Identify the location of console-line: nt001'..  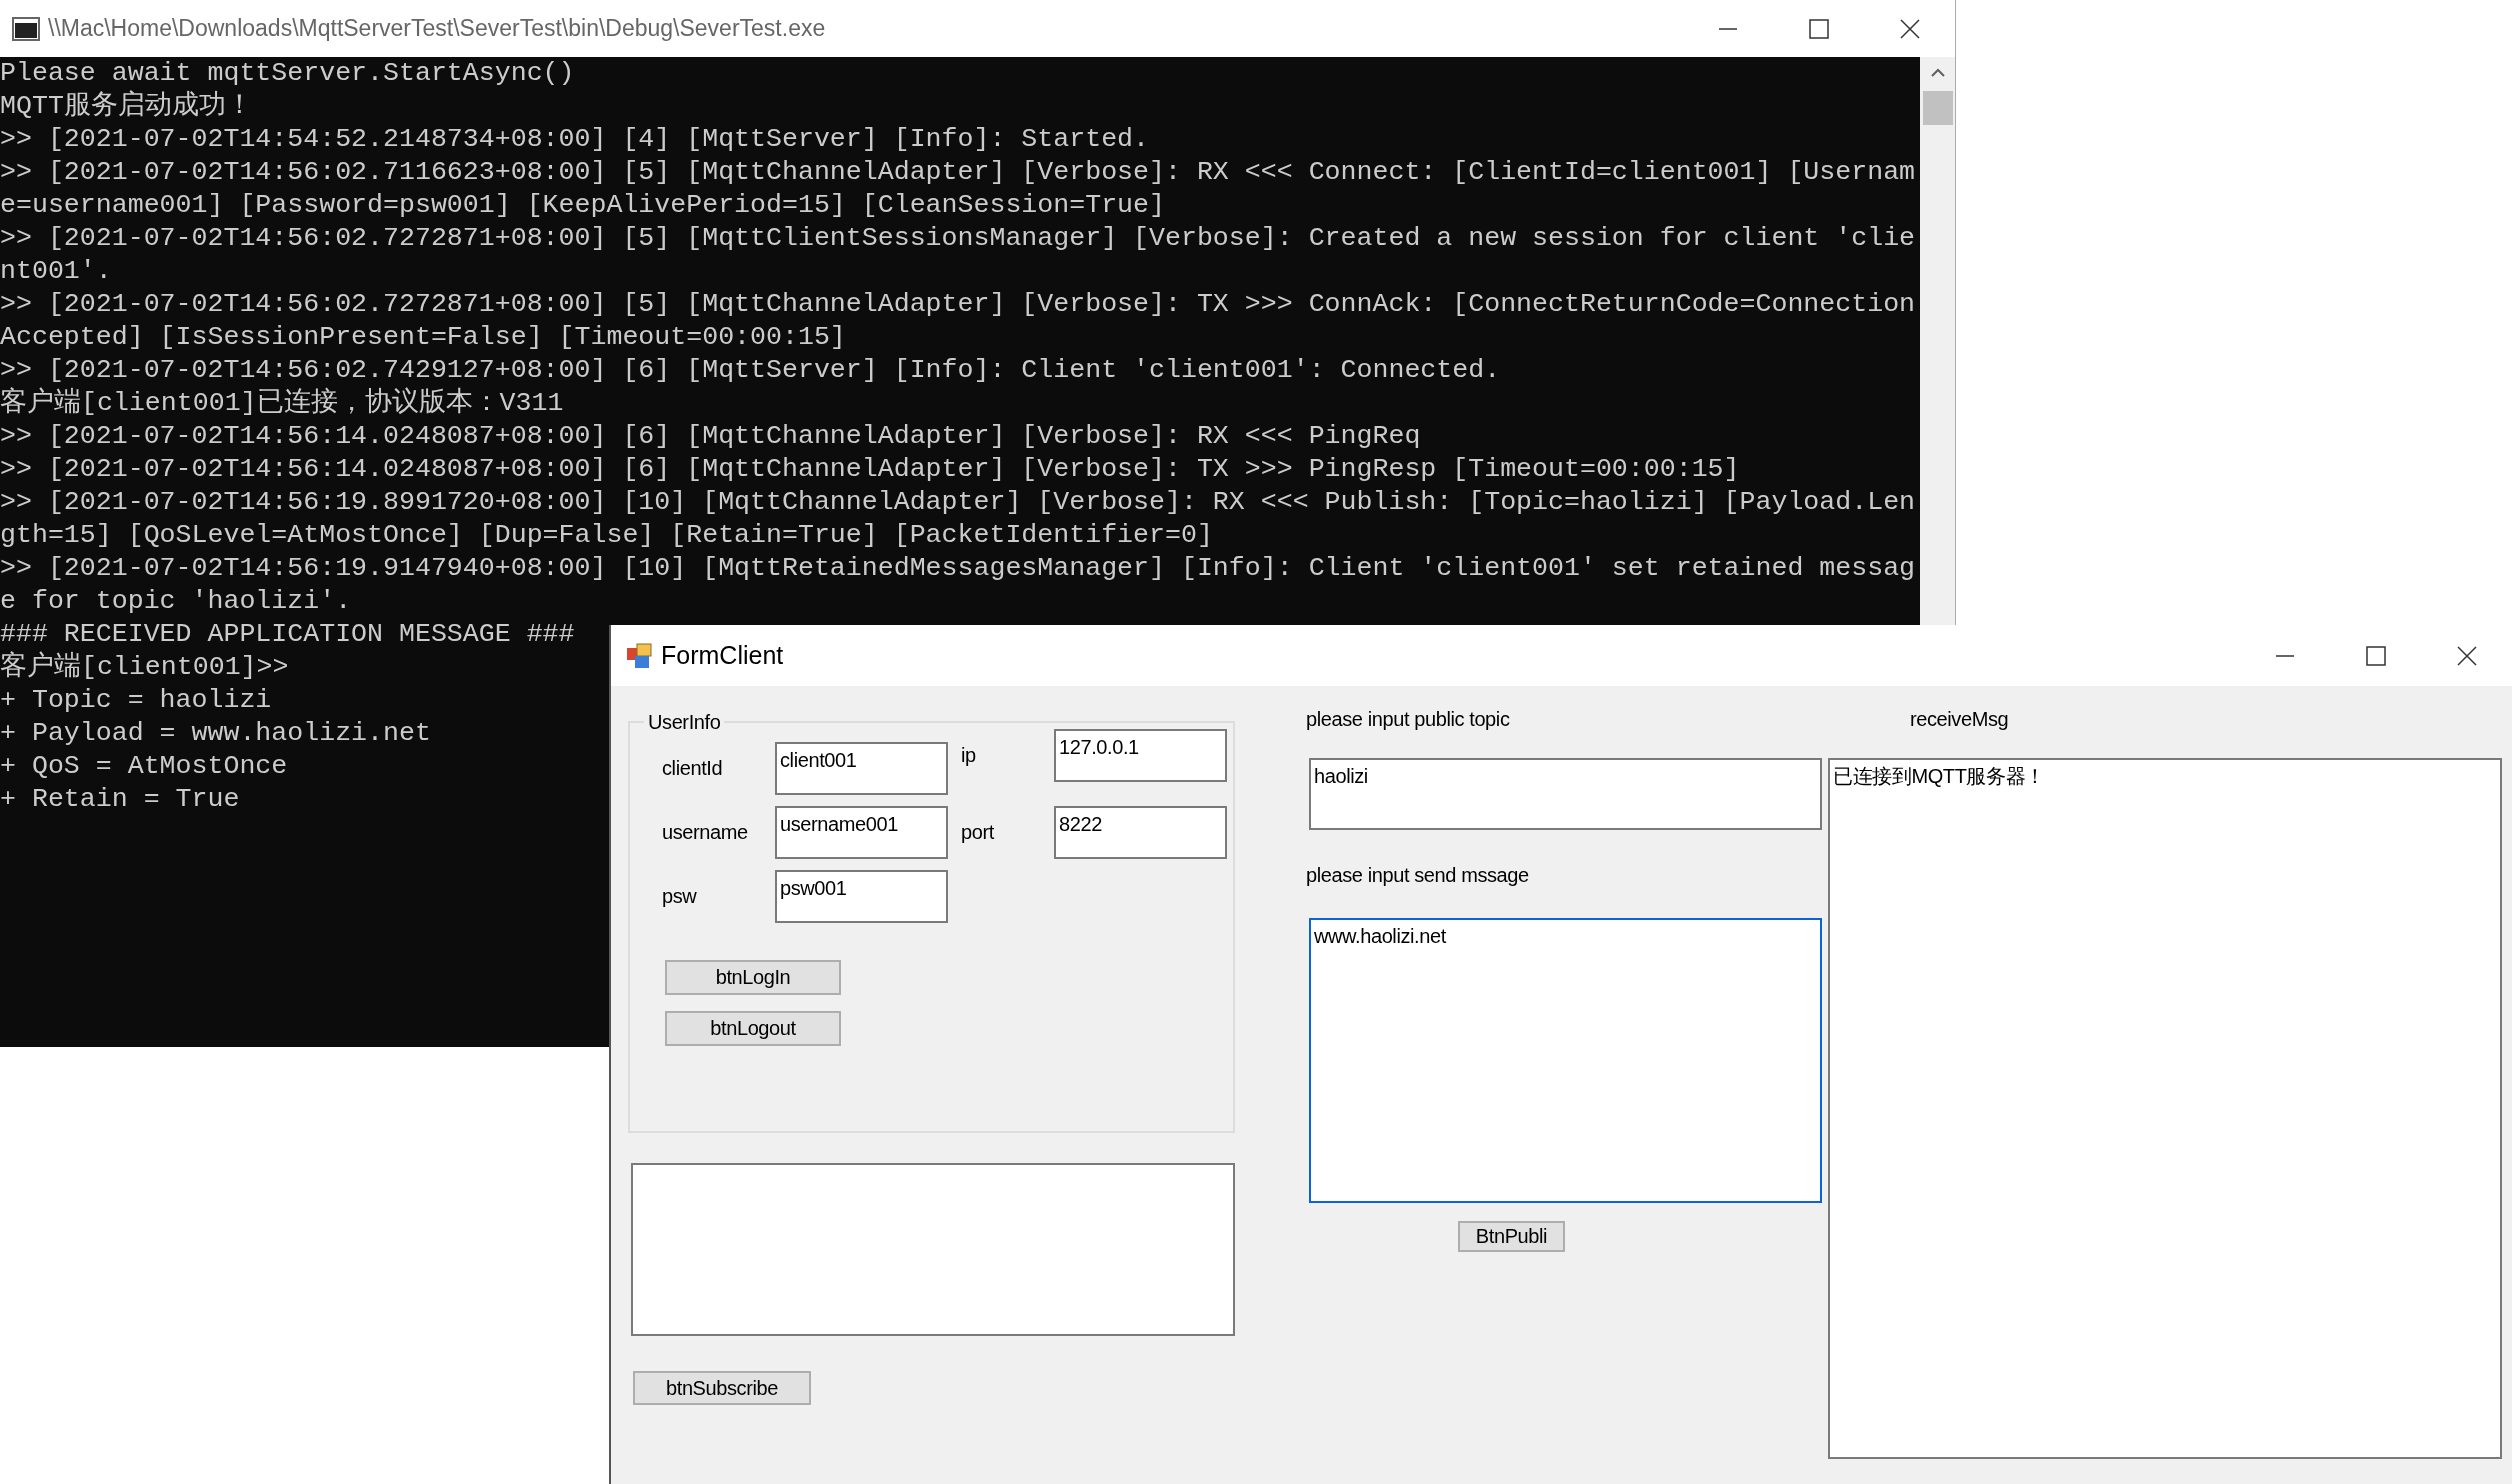
(56, 271).